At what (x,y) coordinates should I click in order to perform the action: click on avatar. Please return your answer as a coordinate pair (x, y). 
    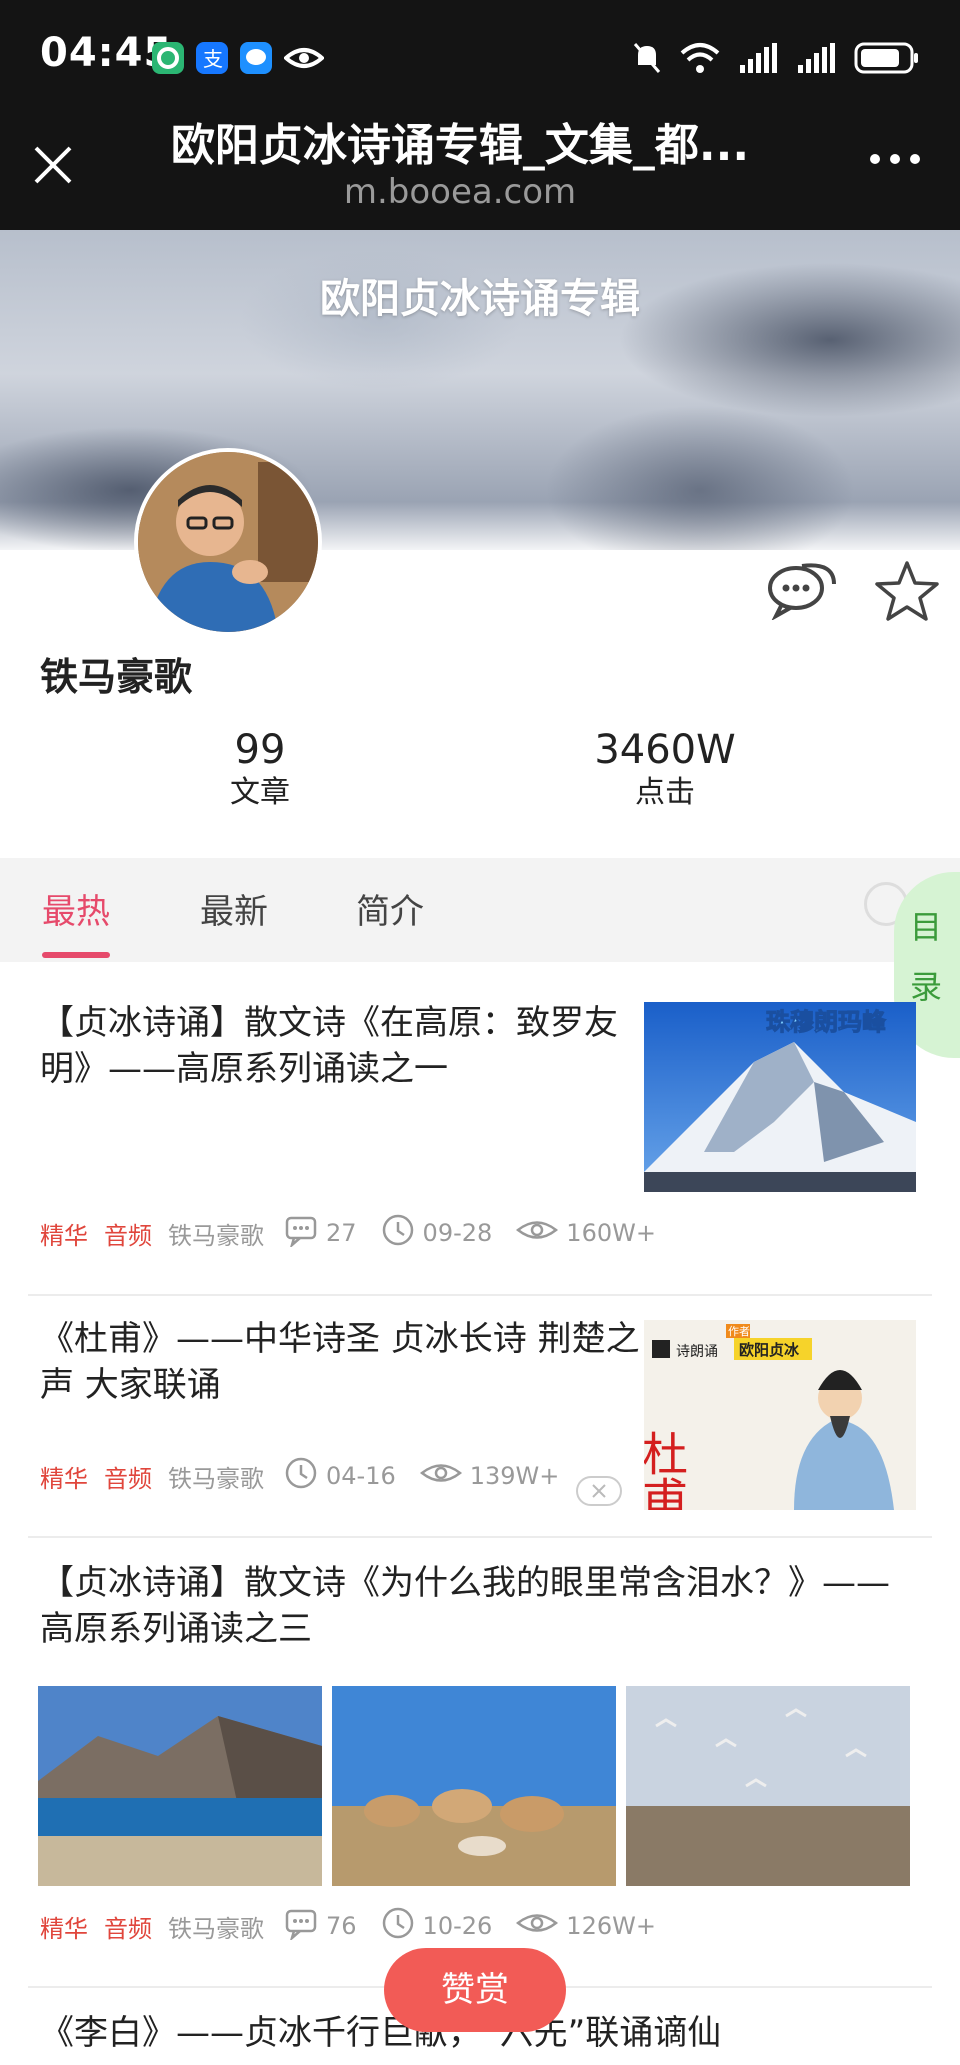
    Looking at the image, I should click on (228, 542).